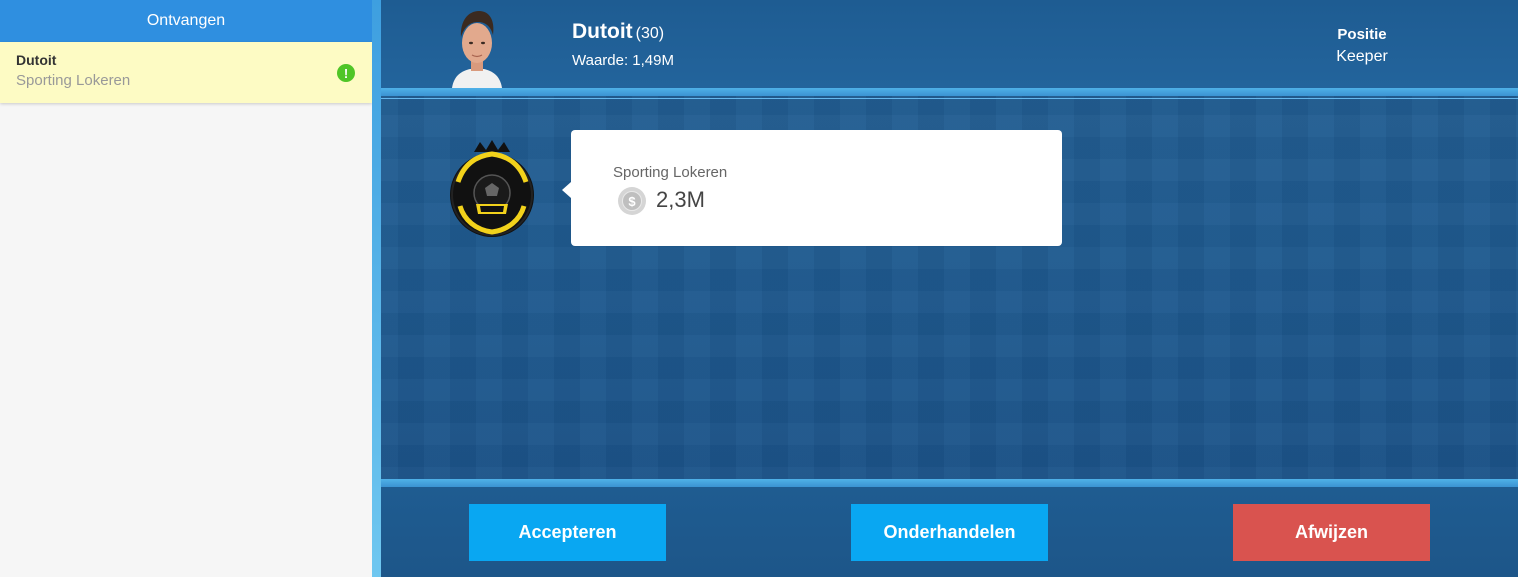  Describe the element at coordinates (346, 73) in the screenshot. I see `alert-icon: !` at that location.